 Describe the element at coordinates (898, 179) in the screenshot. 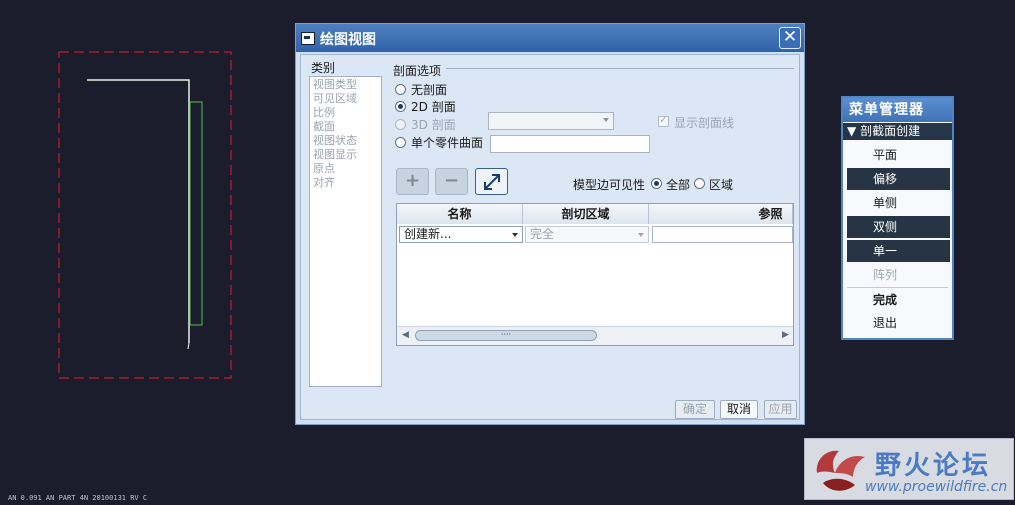

I see `menu-item-offset: 偏移` at that location.